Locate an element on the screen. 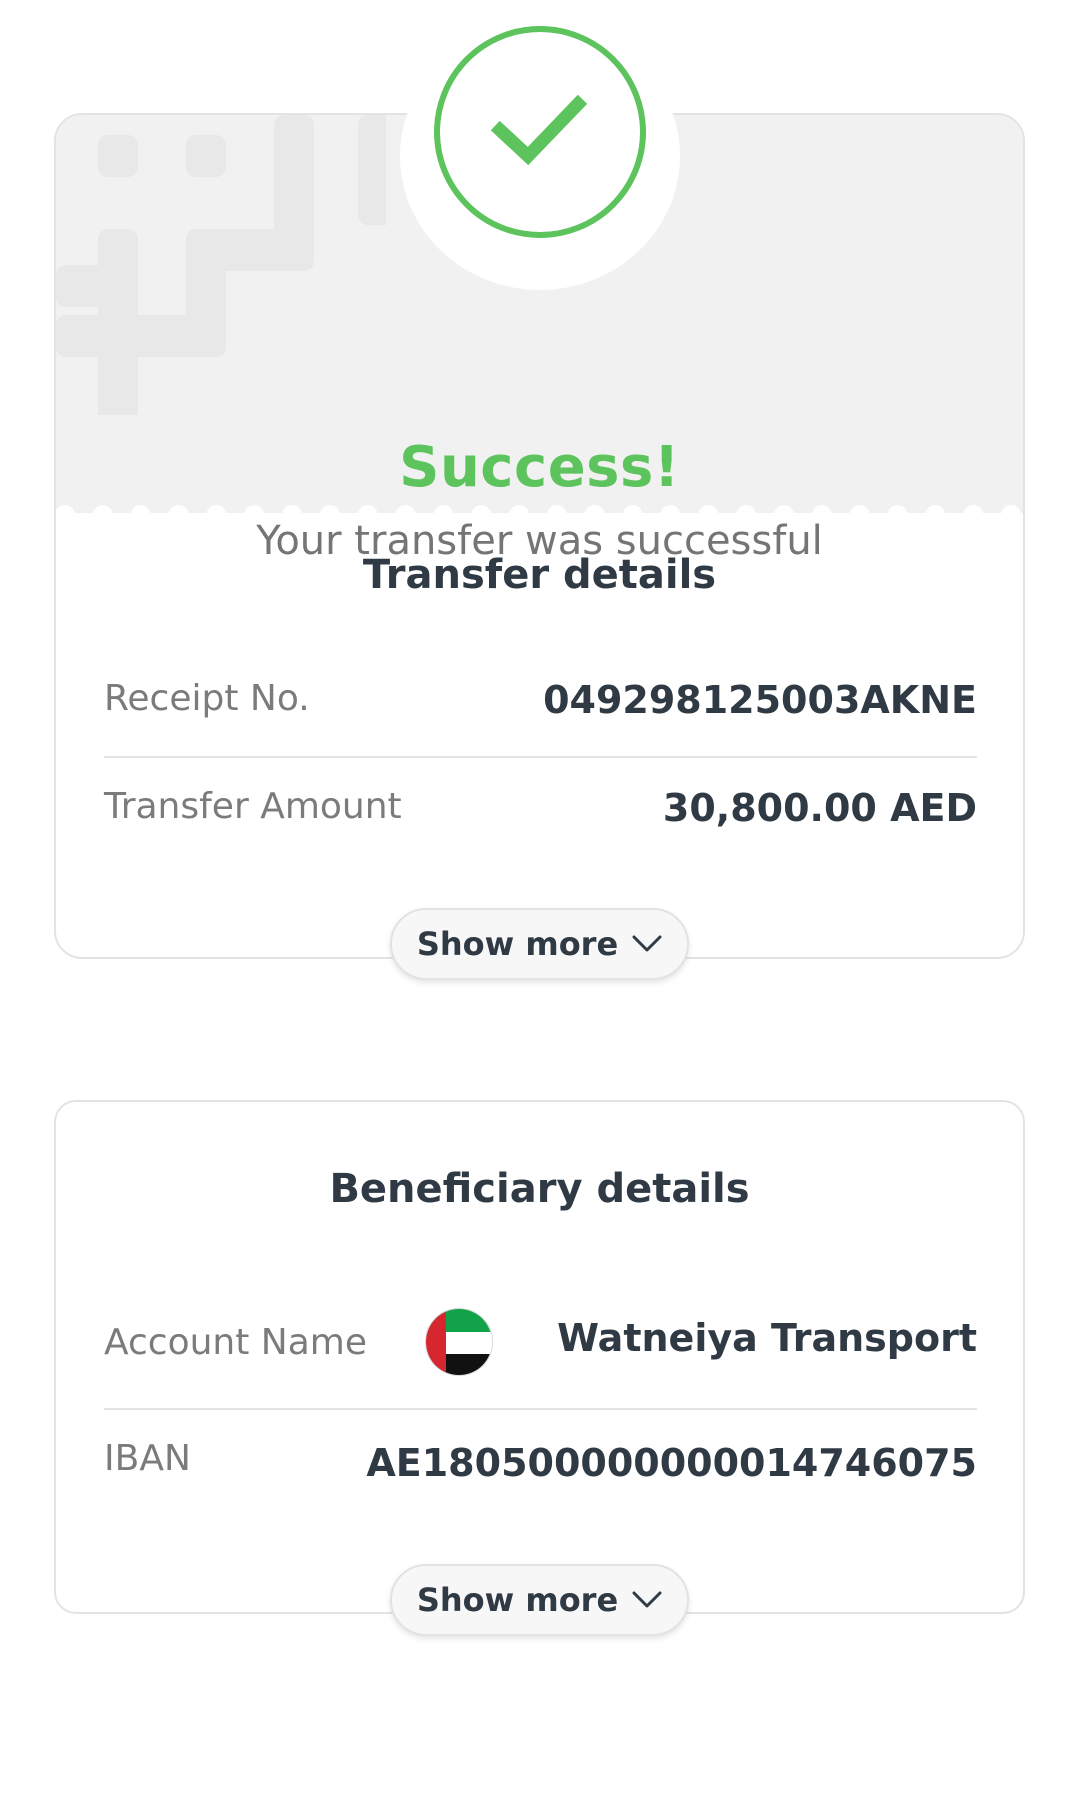 The width and height of the screenshot is (1079, 1819). beneficiary-show-more-button: Show more is located at coordinates (539, 1600).